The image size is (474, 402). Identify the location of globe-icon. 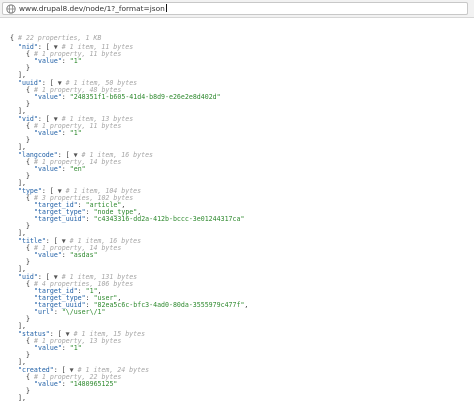
(11, 9).